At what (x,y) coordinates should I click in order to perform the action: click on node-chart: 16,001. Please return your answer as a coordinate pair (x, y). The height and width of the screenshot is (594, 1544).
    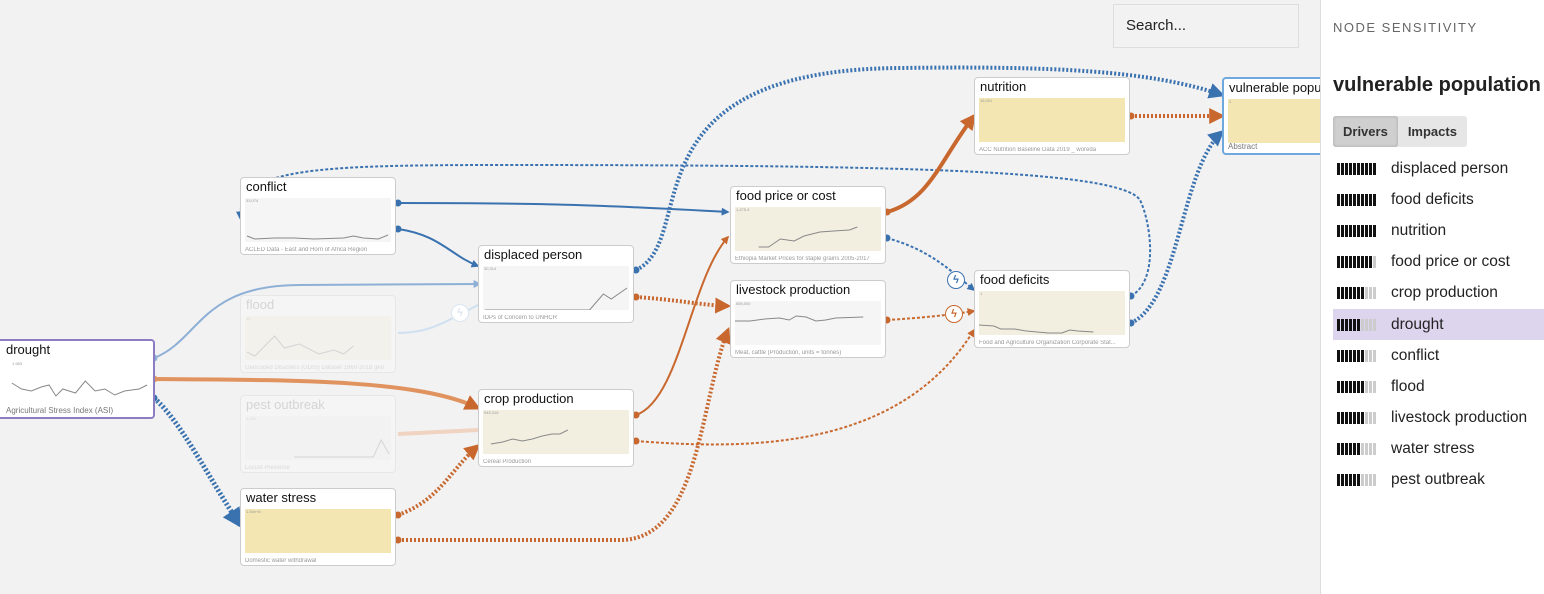
    Looking at the image, I should click on (1052, 120).